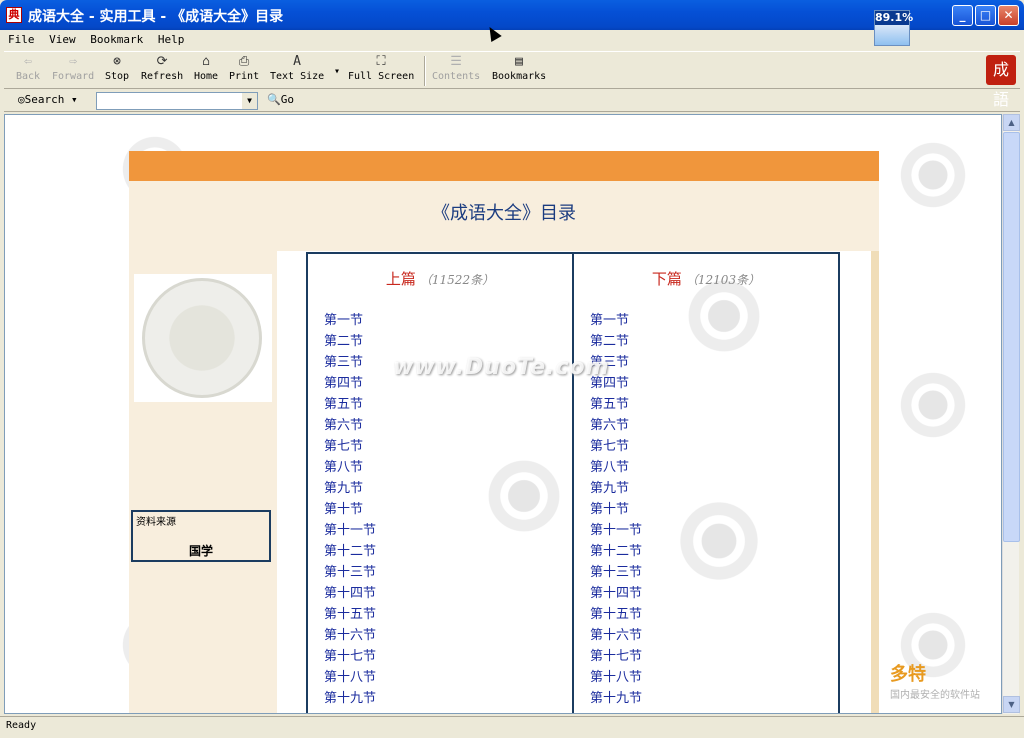  What do you see at coordinates (456, 61) in the screenshot?
I see `contents-icon: ☰` at bounding box center [456, 61].